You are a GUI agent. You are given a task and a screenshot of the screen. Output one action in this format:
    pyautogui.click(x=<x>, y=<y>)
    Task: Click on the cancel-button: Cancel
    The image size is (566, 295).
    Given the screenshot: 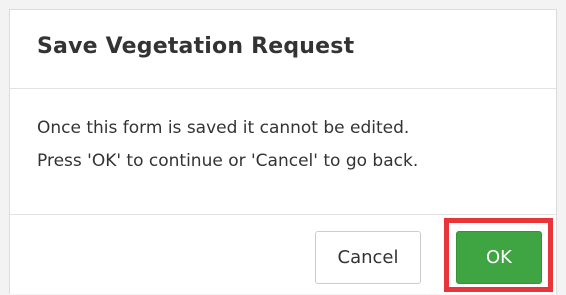 What is the action you would take?
    pyautogui.click(x=368, y=257)
    